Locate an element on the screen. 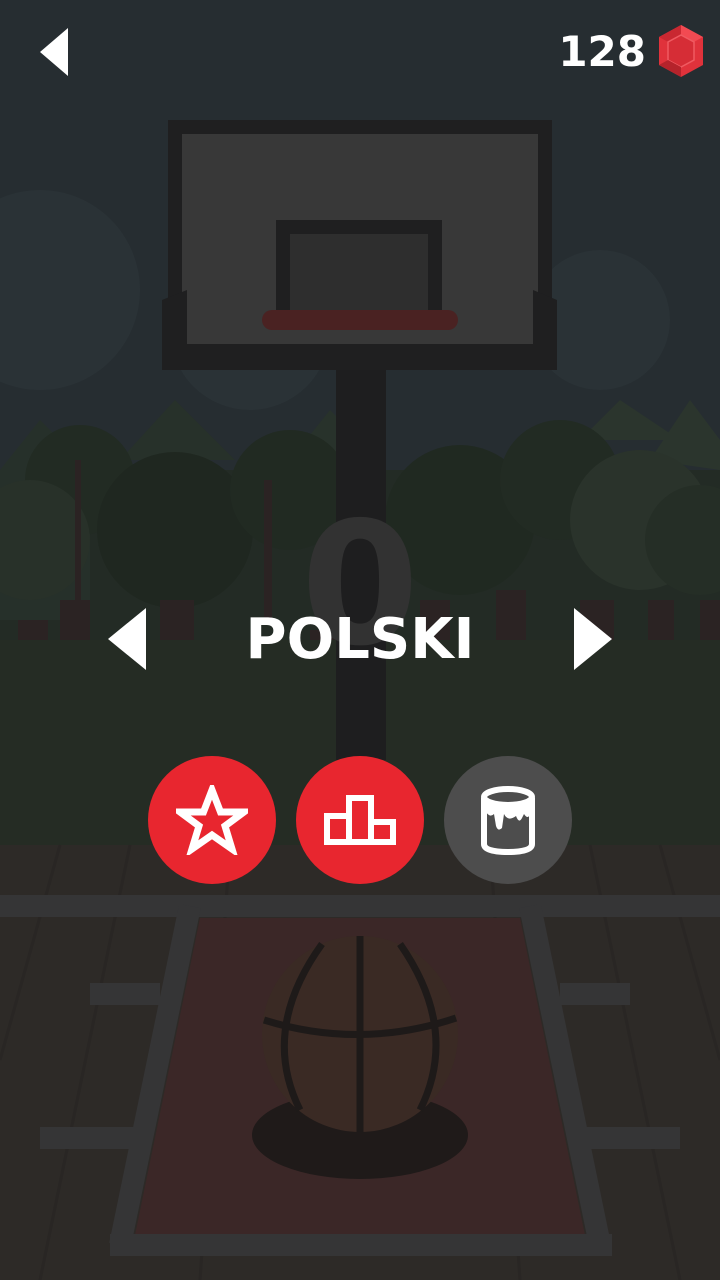 This screenshot has width=720, height=1280. basketball is located at coordinates (360, 1057).